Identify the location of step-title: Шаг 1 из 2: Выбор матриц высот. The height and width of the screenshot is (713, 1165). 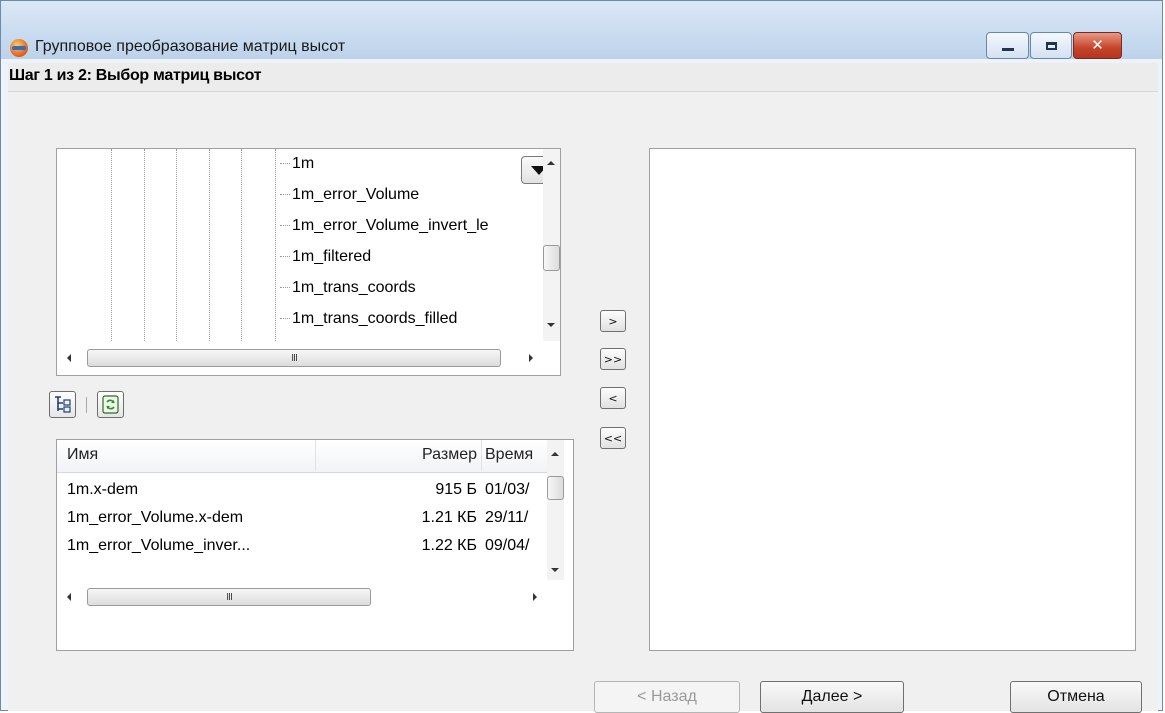
(135, 75).